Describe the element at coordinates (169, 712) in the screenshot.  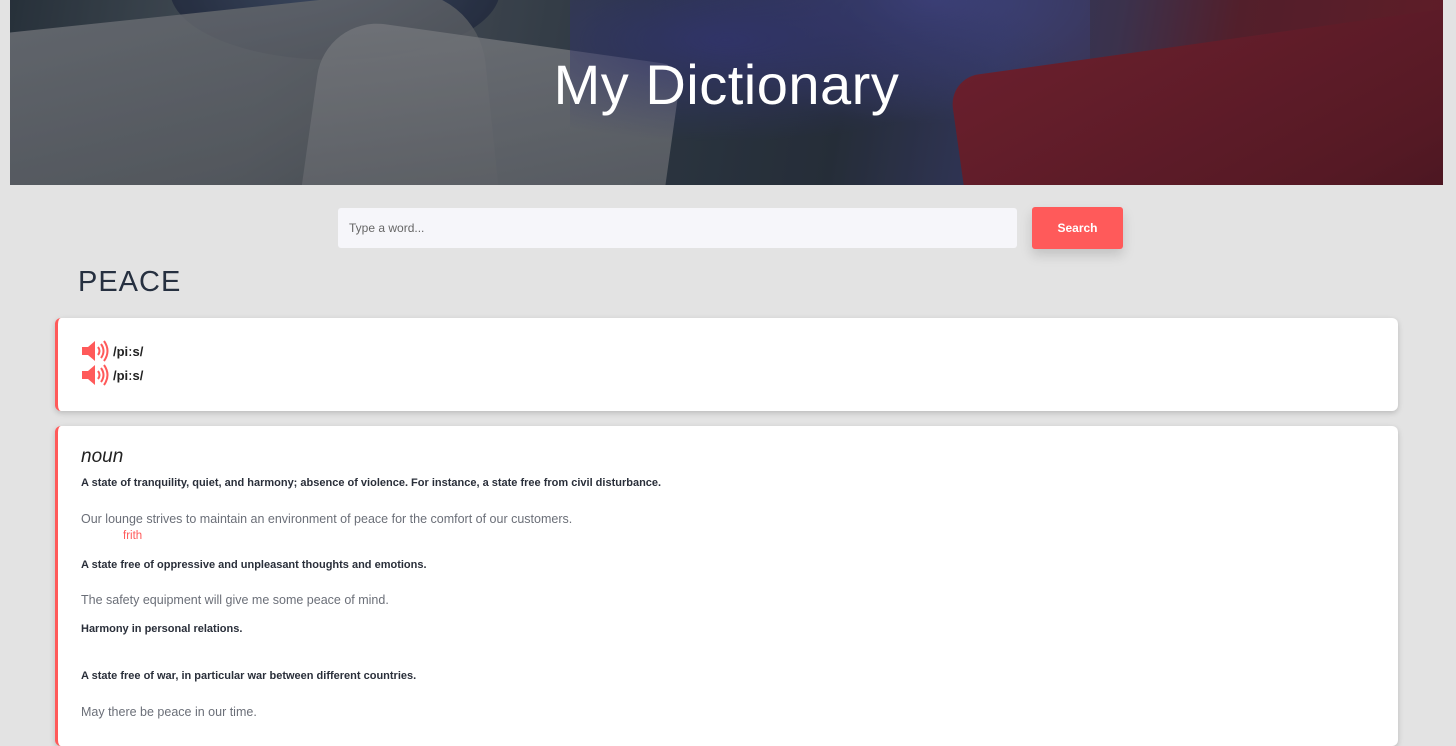
I see `example-text: May there be peace in our time.` at that location.